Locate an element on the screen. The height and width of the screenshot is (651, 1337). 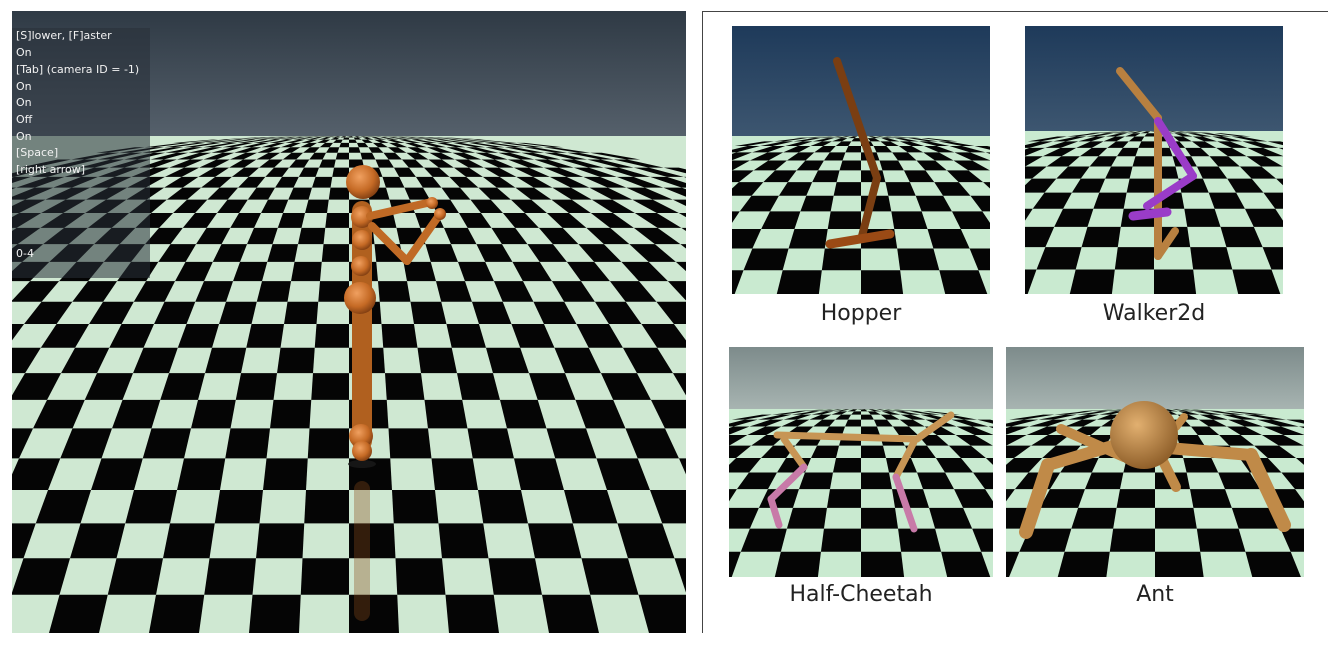
overlay-line: [Tab] (camera ID = -1) is located at coordinates (78, 69).